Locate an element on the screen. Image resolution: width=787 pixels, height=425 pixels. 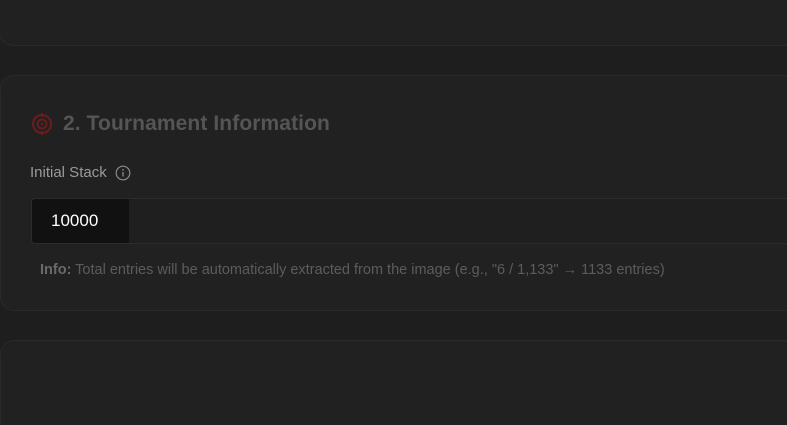
initial-stack-label: Initial Stack is located at coordinates (68, 172).